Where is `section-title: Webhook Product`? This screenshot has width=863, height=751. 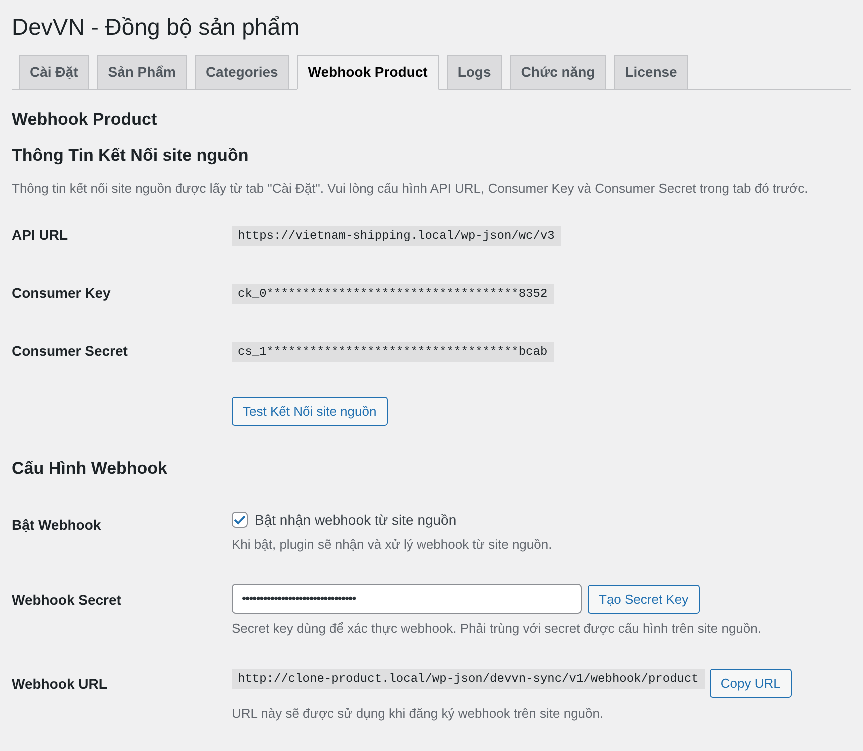
section-title: Webhook Product is located at coordinates (85, 120).